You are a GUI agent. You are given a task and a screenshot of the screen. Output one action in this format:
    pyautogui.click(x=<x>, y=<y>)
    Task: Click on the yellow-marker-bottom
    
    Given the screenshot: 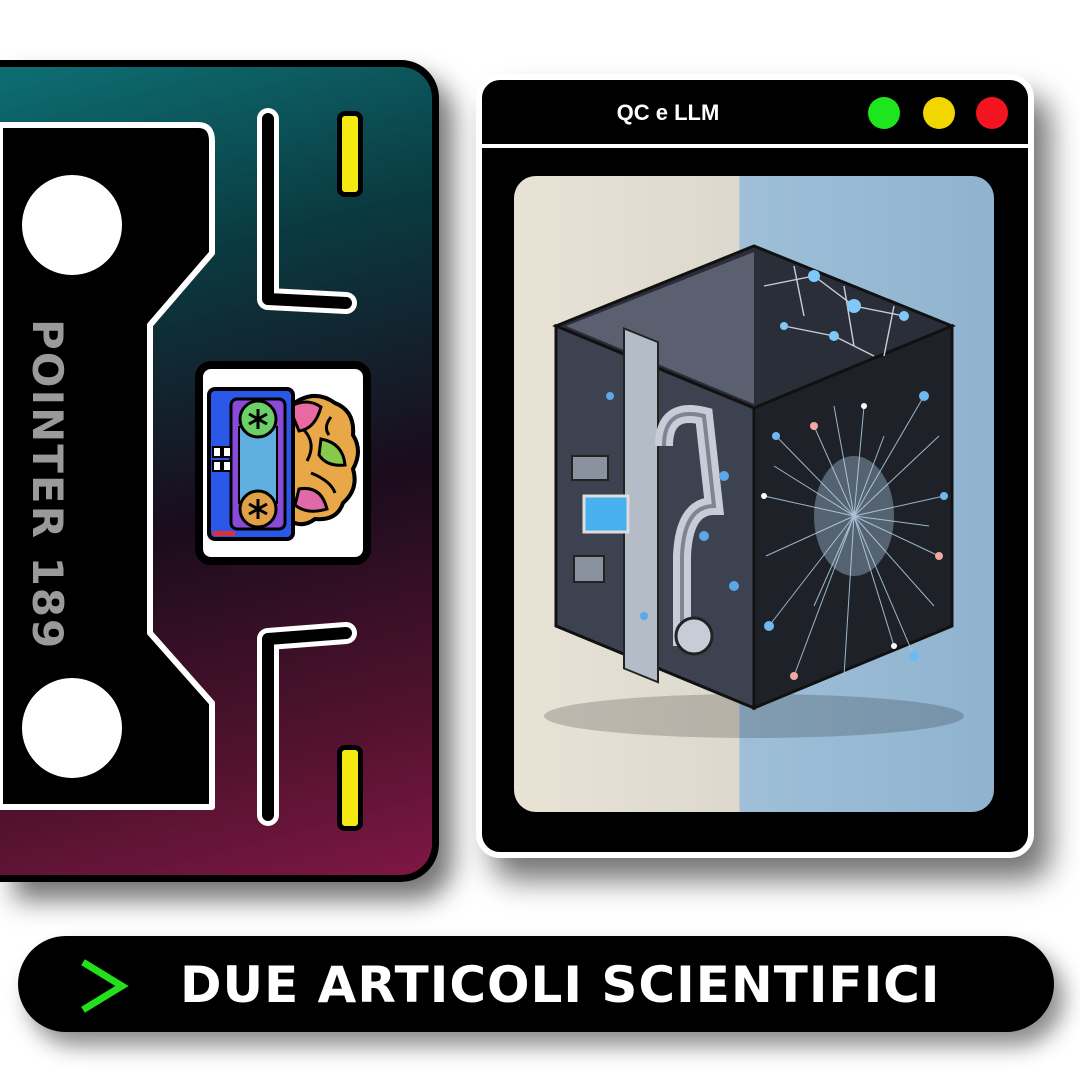 What is the action you would take?
    pyautogui.click(x=350, y=788)
    